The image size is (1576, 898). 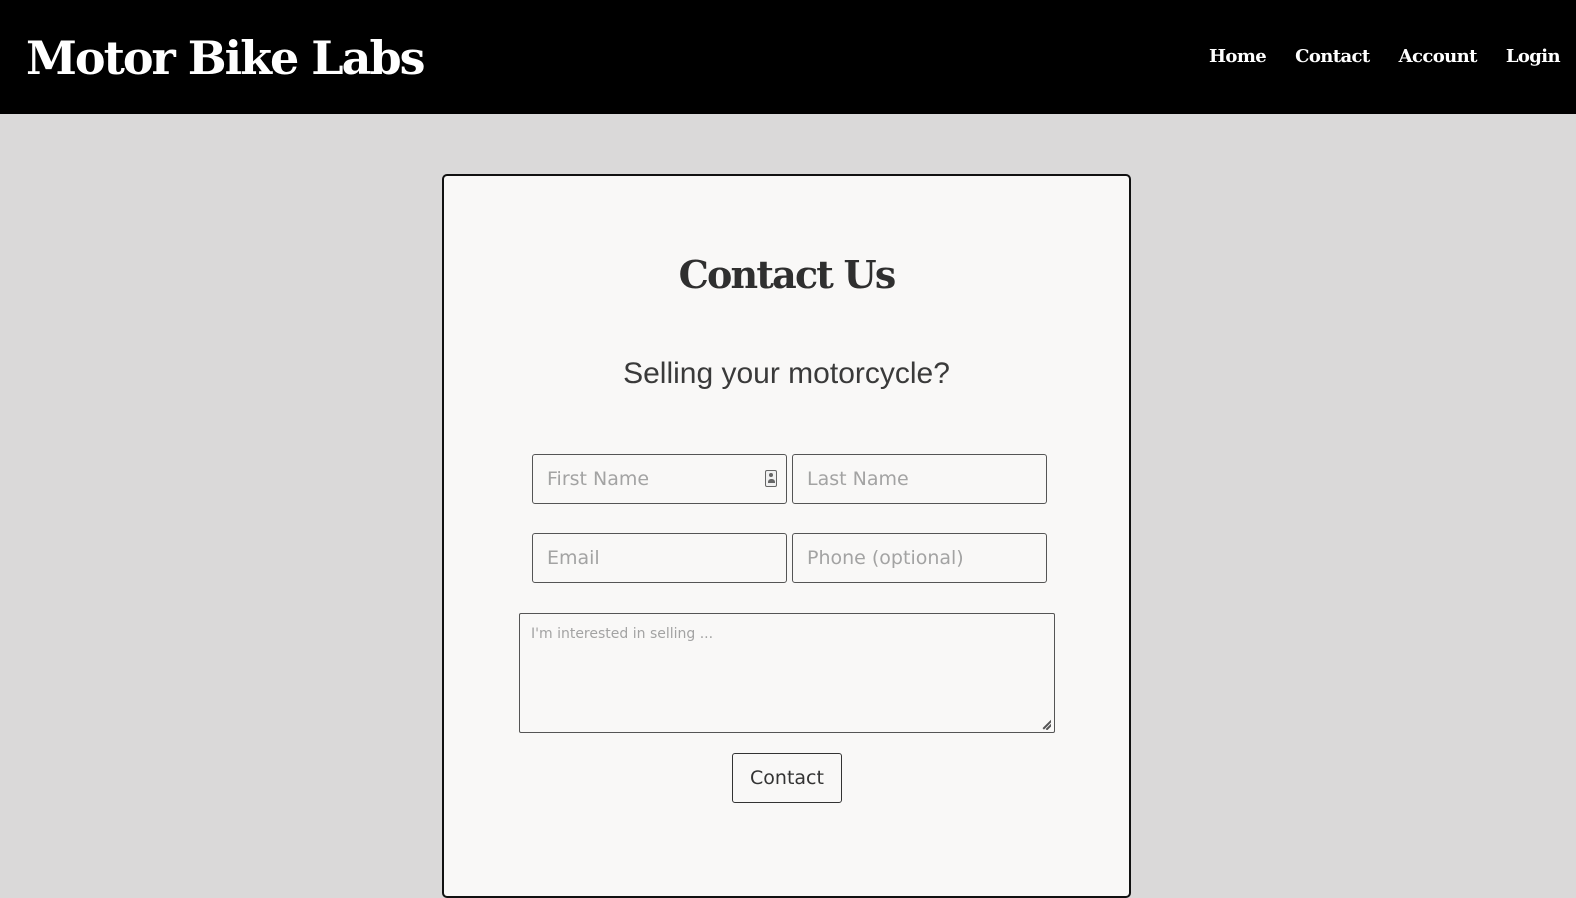 What do you see at coordinates (919, 558) in the screenshot?
I see `phone-input` at bounding box center [919, 558].